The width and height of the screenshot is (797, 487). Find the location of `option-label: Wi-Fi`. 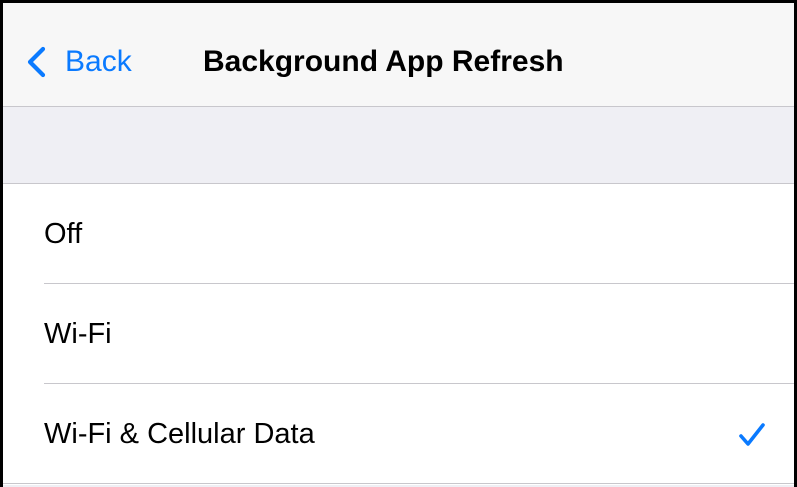

option-label: Wi-Fi is located at coordinates (78, 334).